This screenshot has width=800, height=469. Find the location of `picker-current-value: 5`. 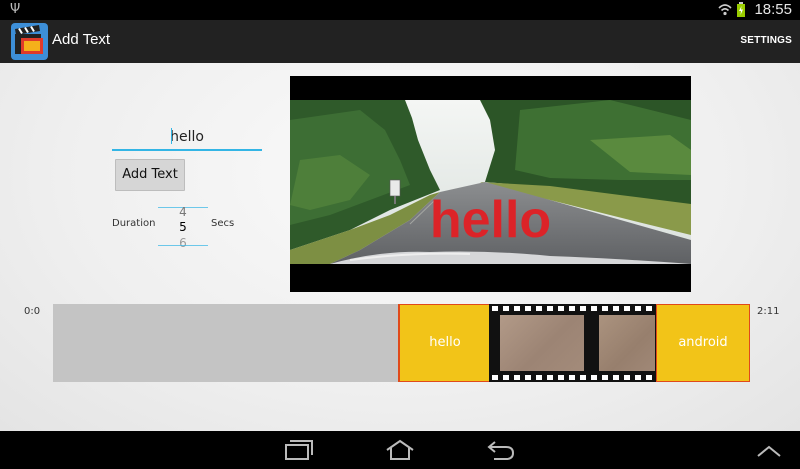

picker-current-value: 5 is located at coordinates (183, 227).